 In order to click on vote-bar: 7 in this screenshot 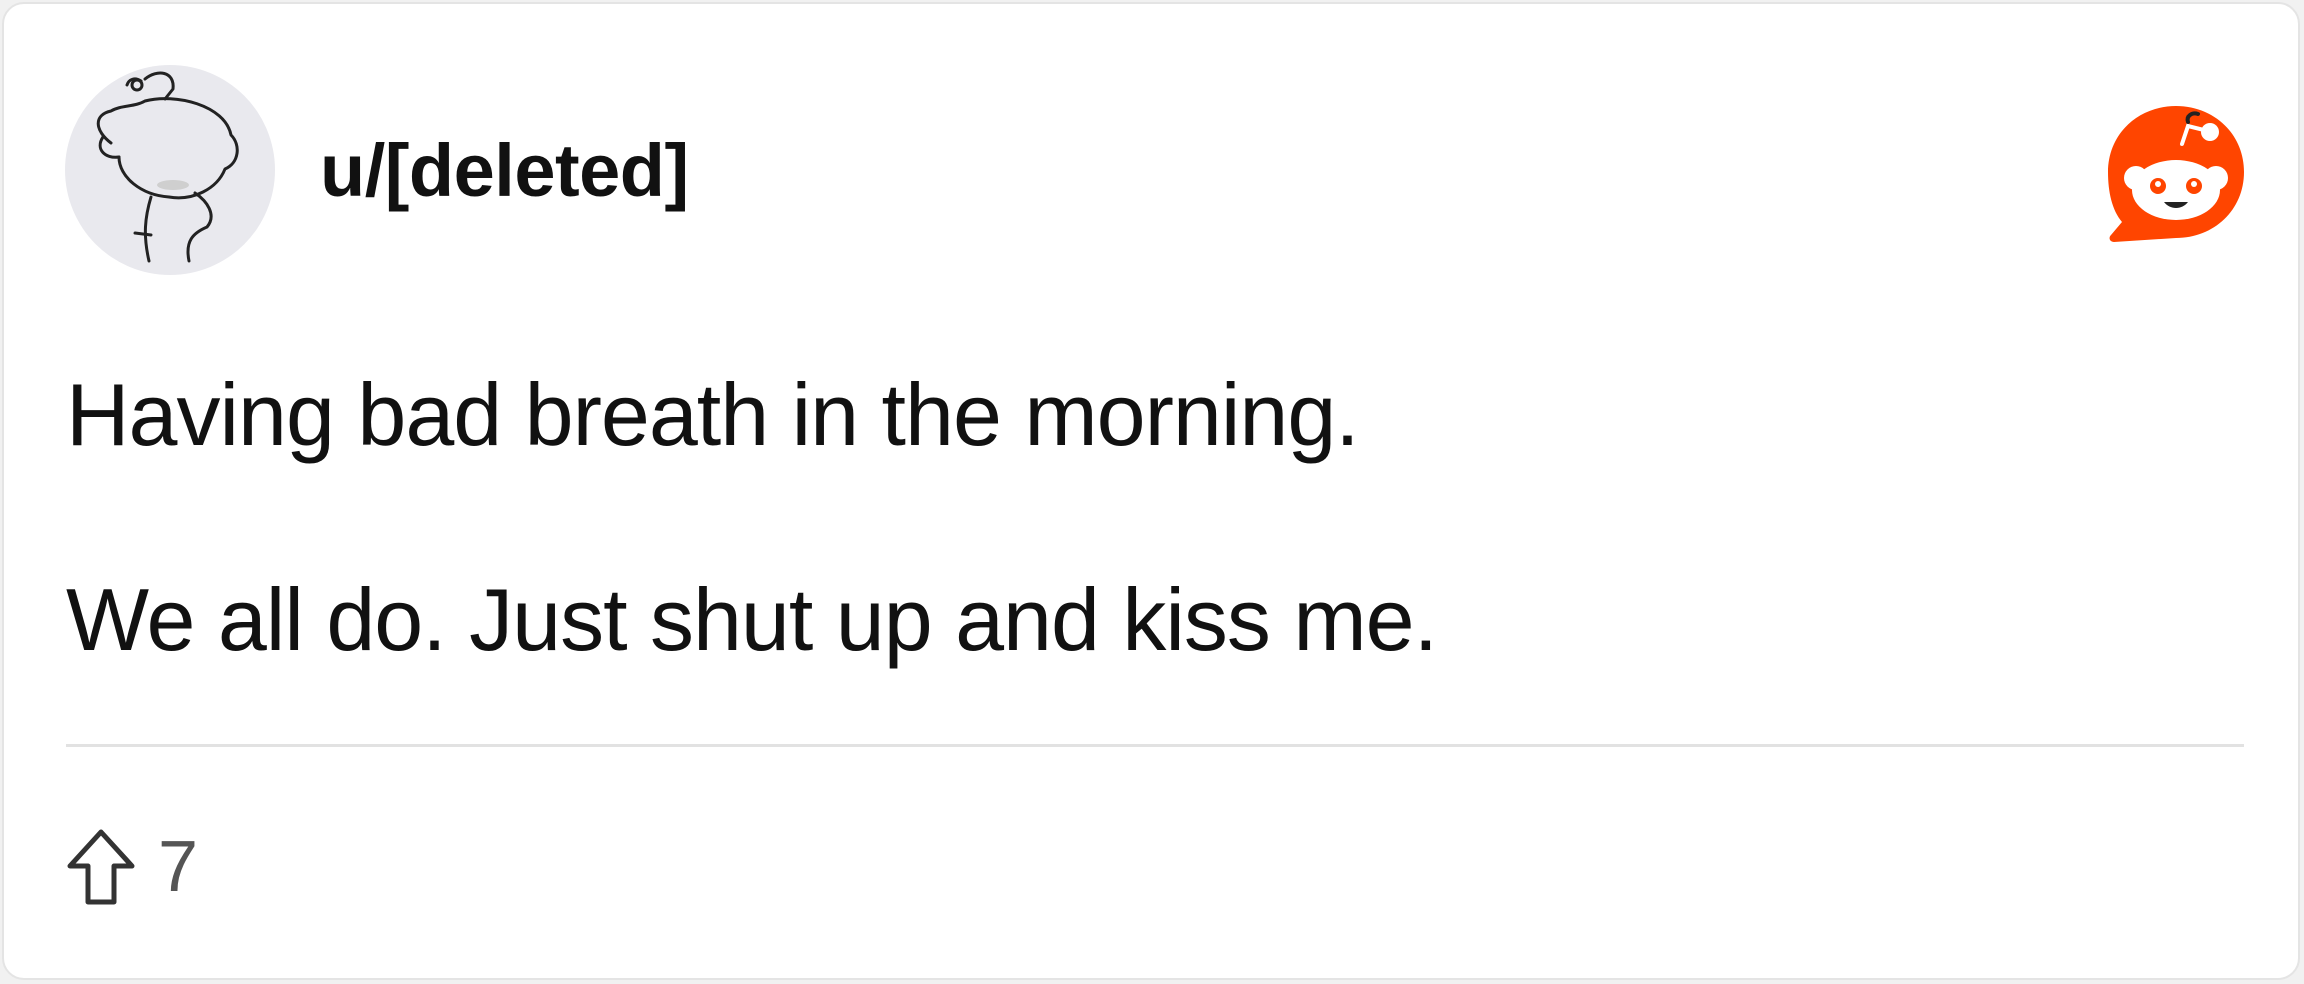, I will do `click(132, 867)`.